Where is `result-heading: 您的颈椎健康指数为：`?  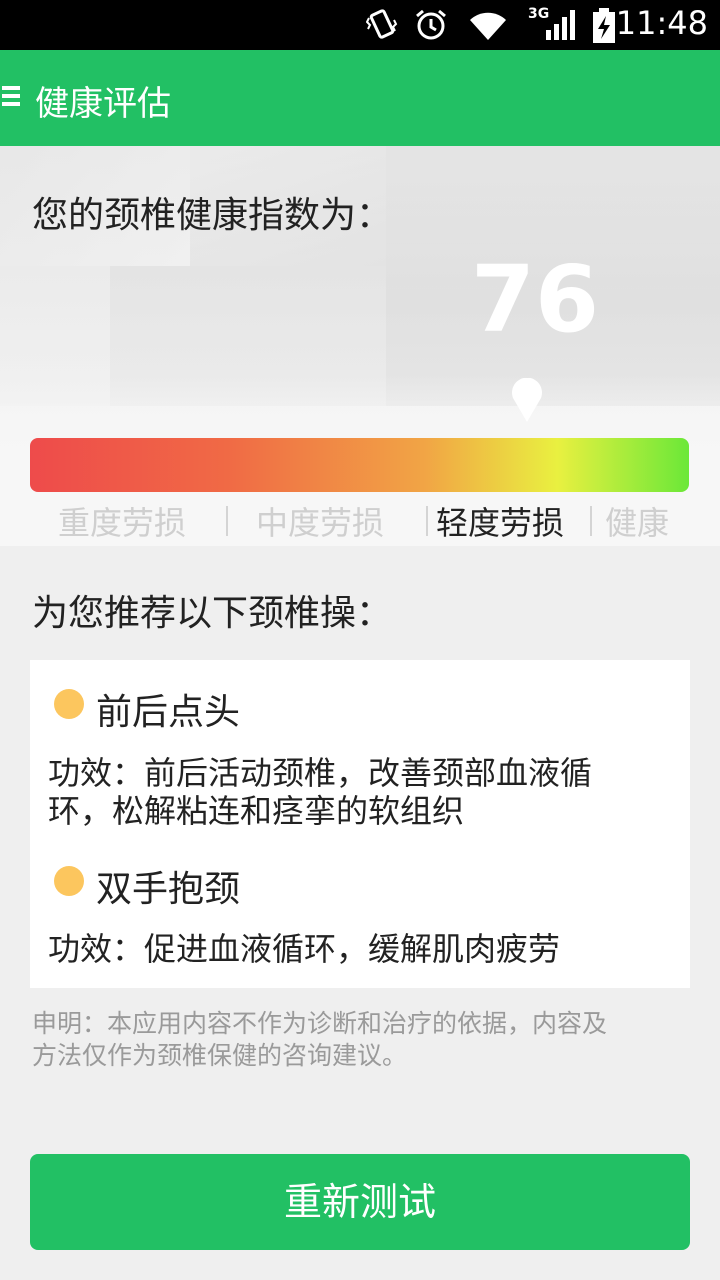 result-heading: 您的颈椎健康指数为： is located at coordinates (212, 215).